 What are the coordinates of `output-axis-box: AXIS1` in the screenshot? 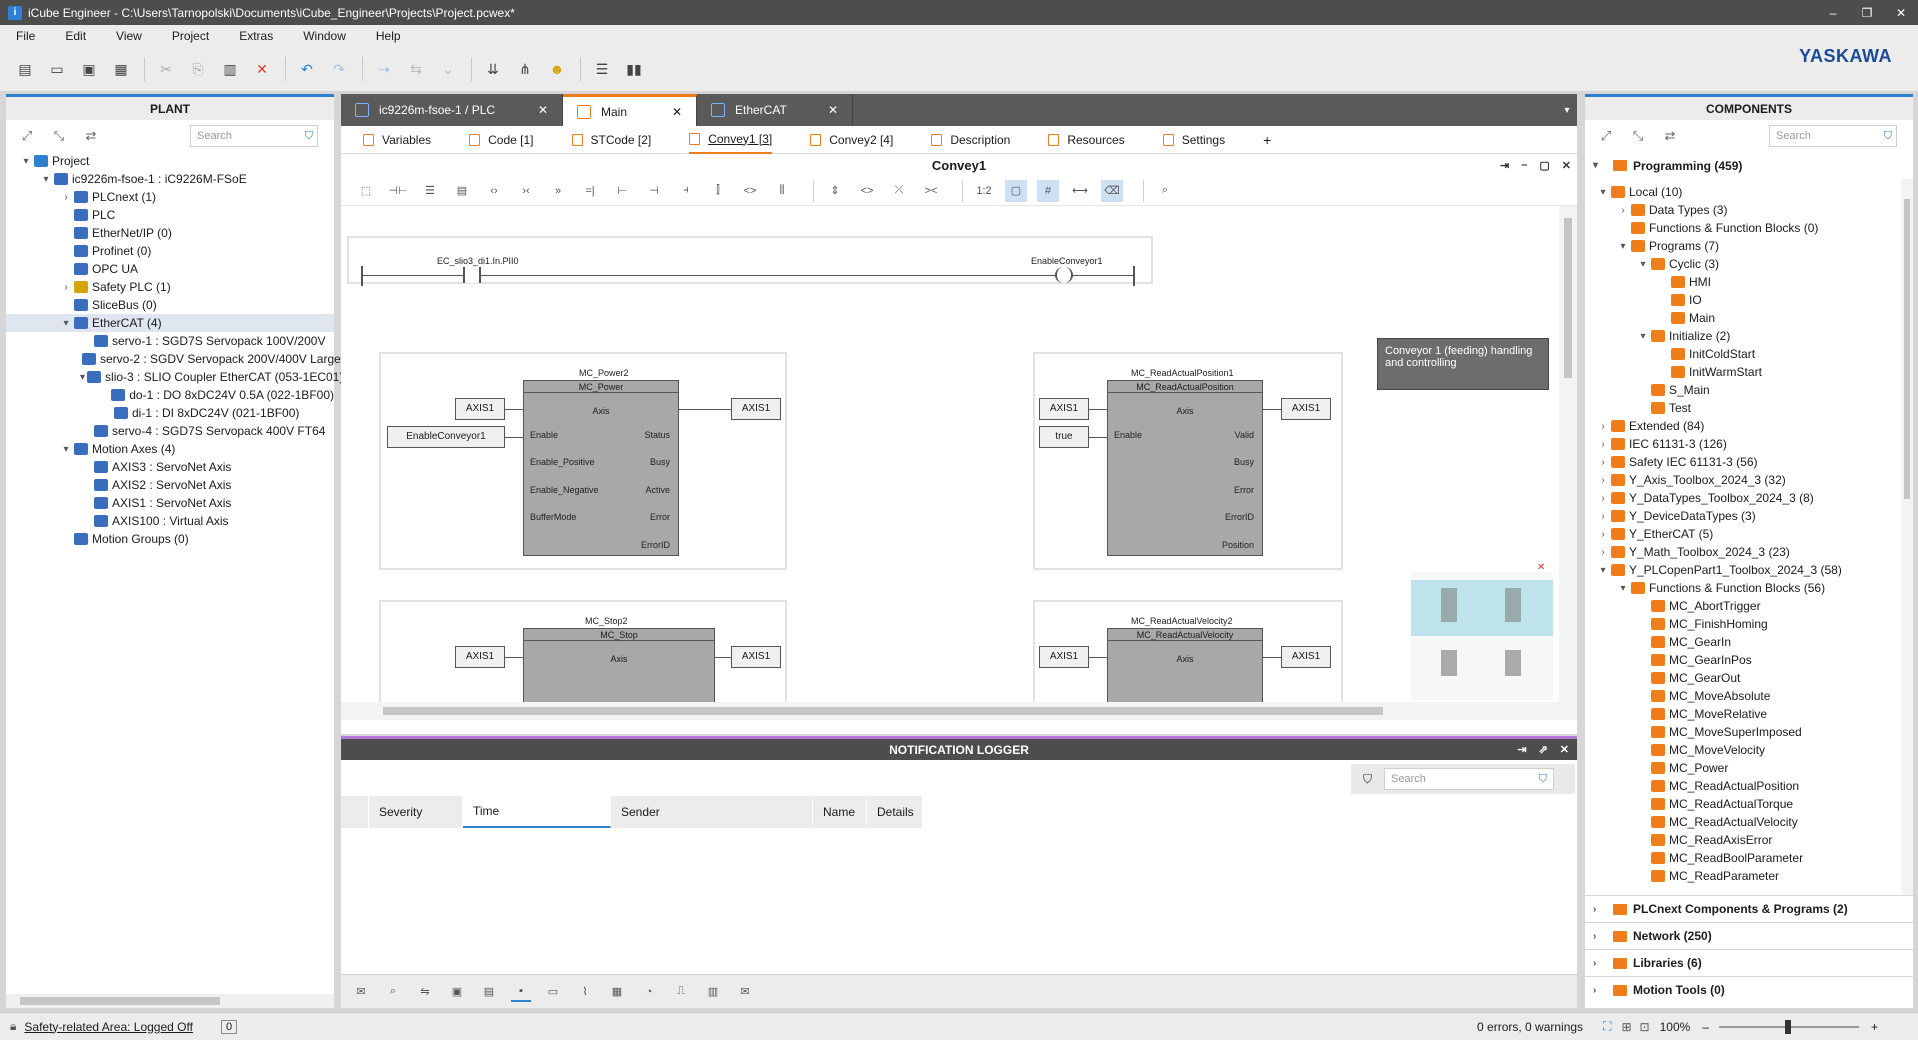 It's located at (1306, 409).